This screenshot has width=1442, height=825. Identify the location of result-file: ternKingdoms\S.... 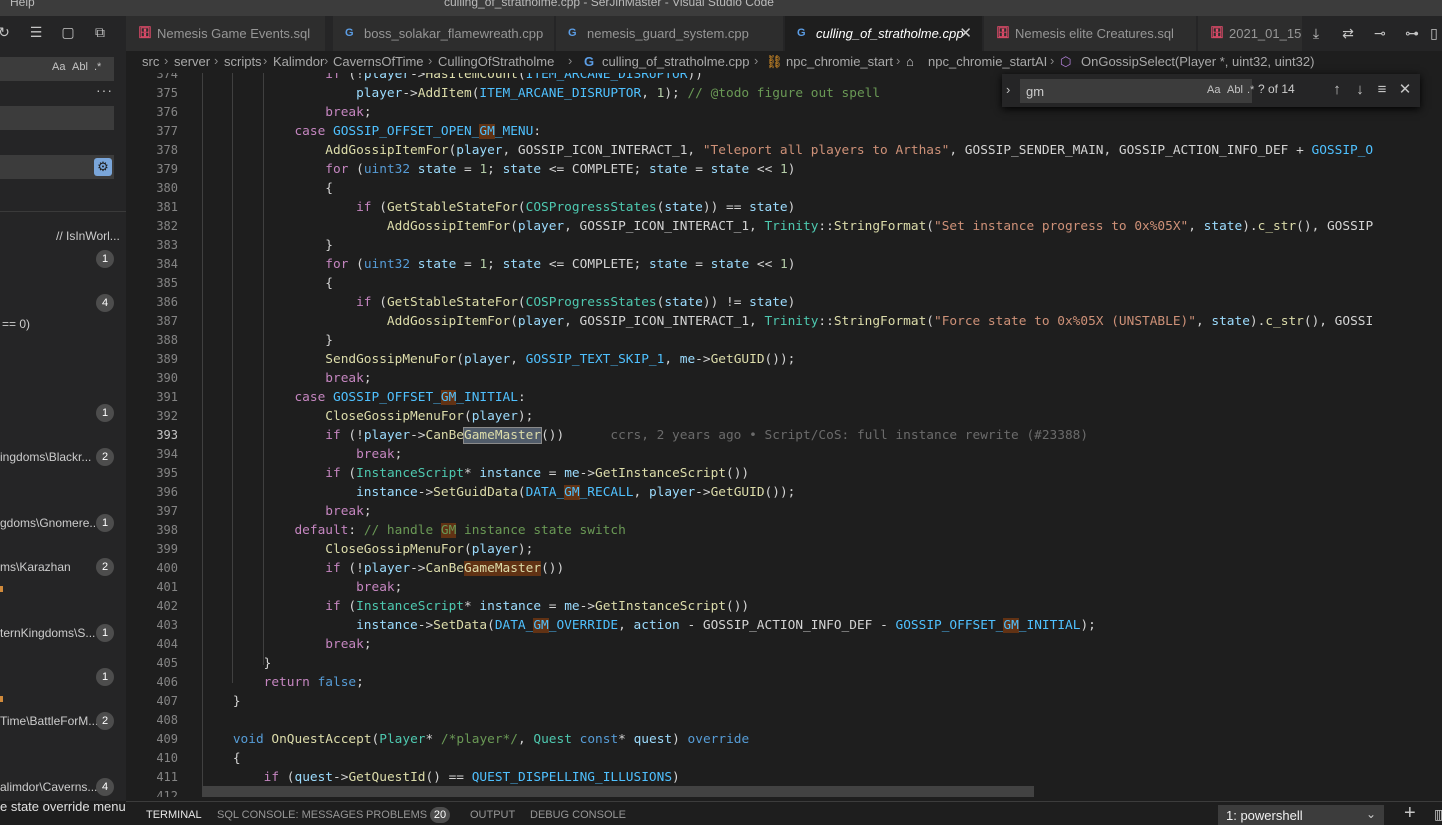
(47, 633).